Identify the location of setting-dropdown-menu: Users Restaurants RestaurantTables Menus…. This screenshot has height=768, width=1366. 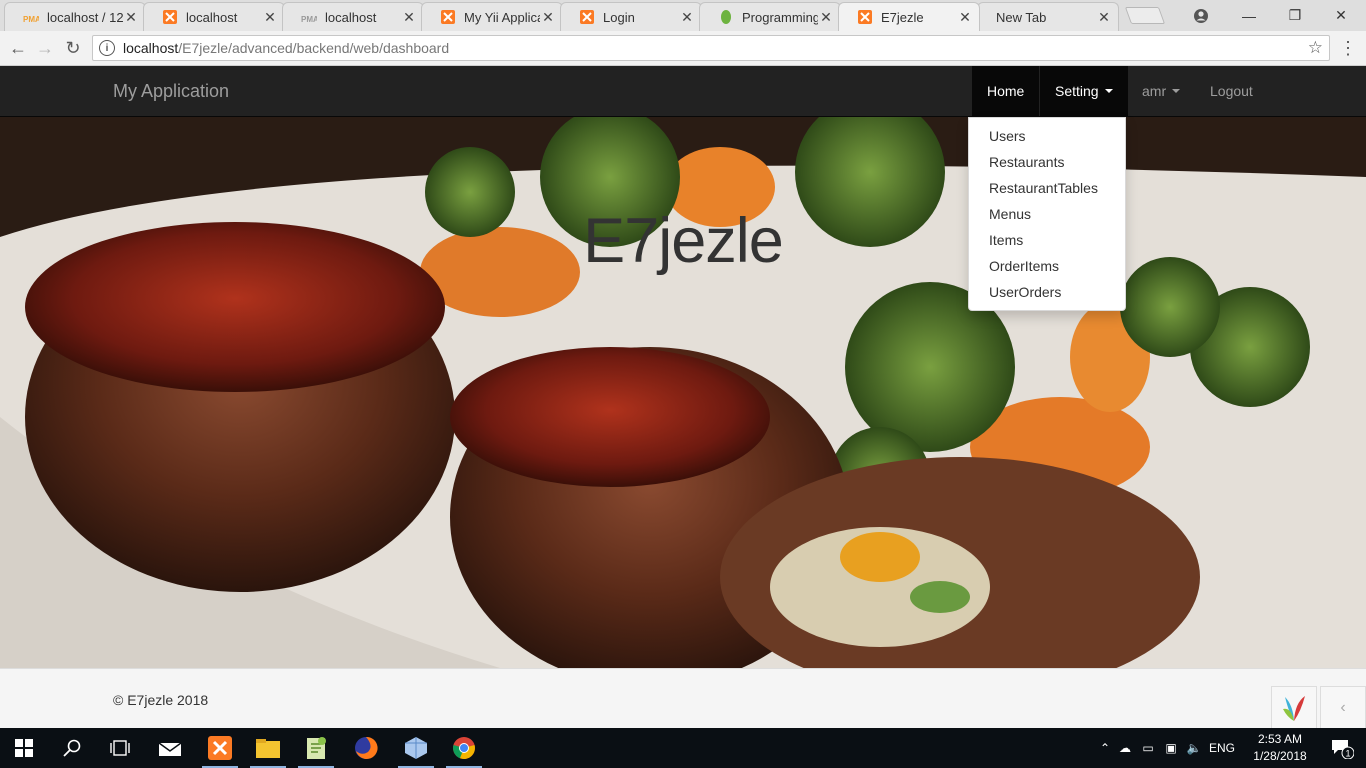
(1047, 214).